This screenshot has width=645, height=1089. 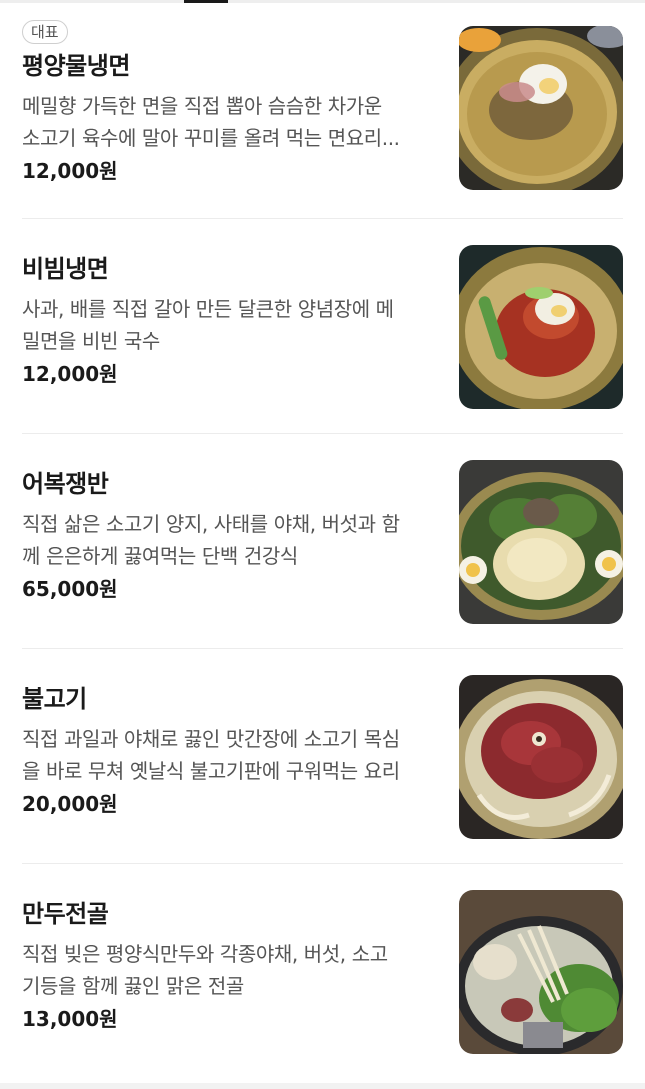 What do you see at coordinates (541, 757) in the screenshot?
I see `bulgogi-photo` at bounding box center [541, 757].